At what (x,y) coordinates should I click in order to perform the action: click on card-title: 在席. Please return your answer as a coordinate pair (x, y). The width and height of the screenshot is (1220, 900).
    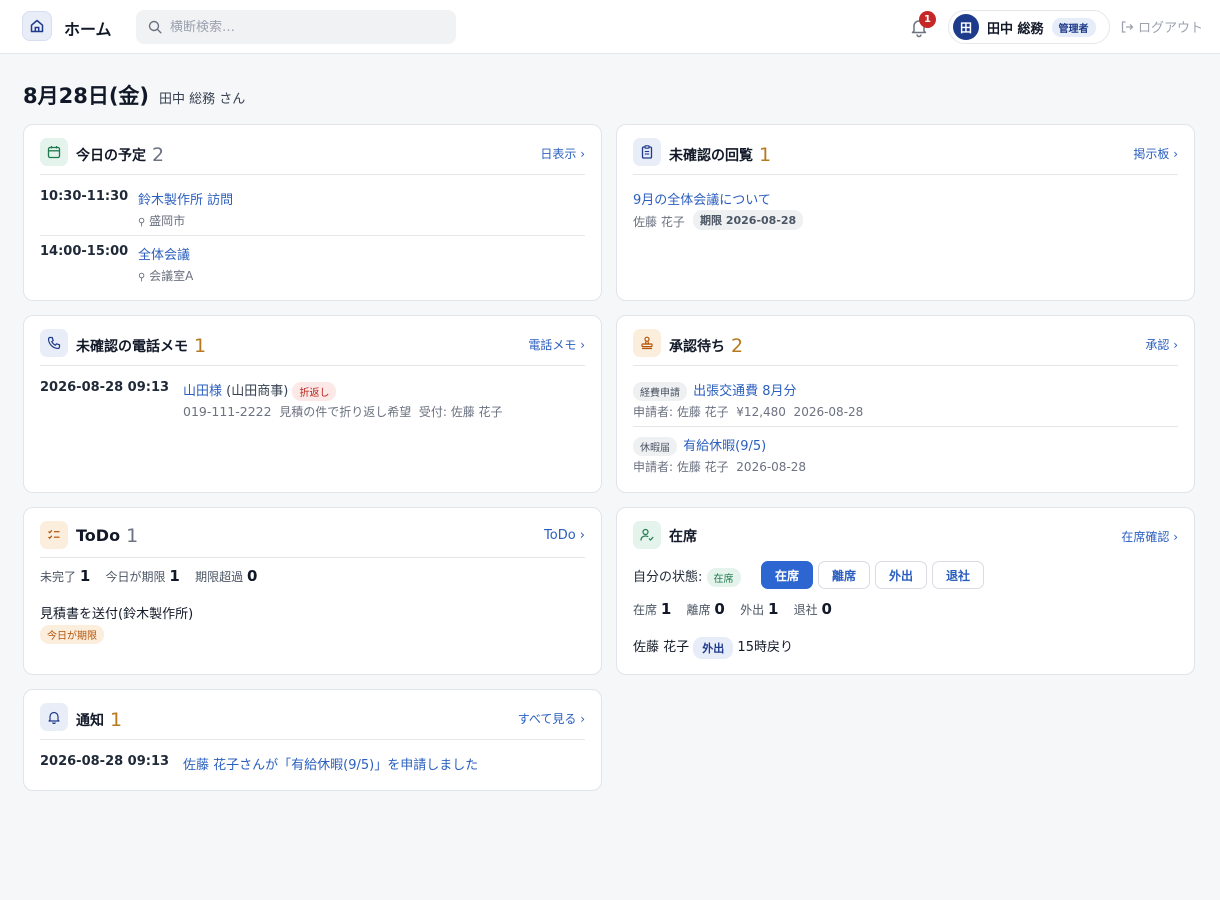
    Looking at the image, I should click on (683, 537).